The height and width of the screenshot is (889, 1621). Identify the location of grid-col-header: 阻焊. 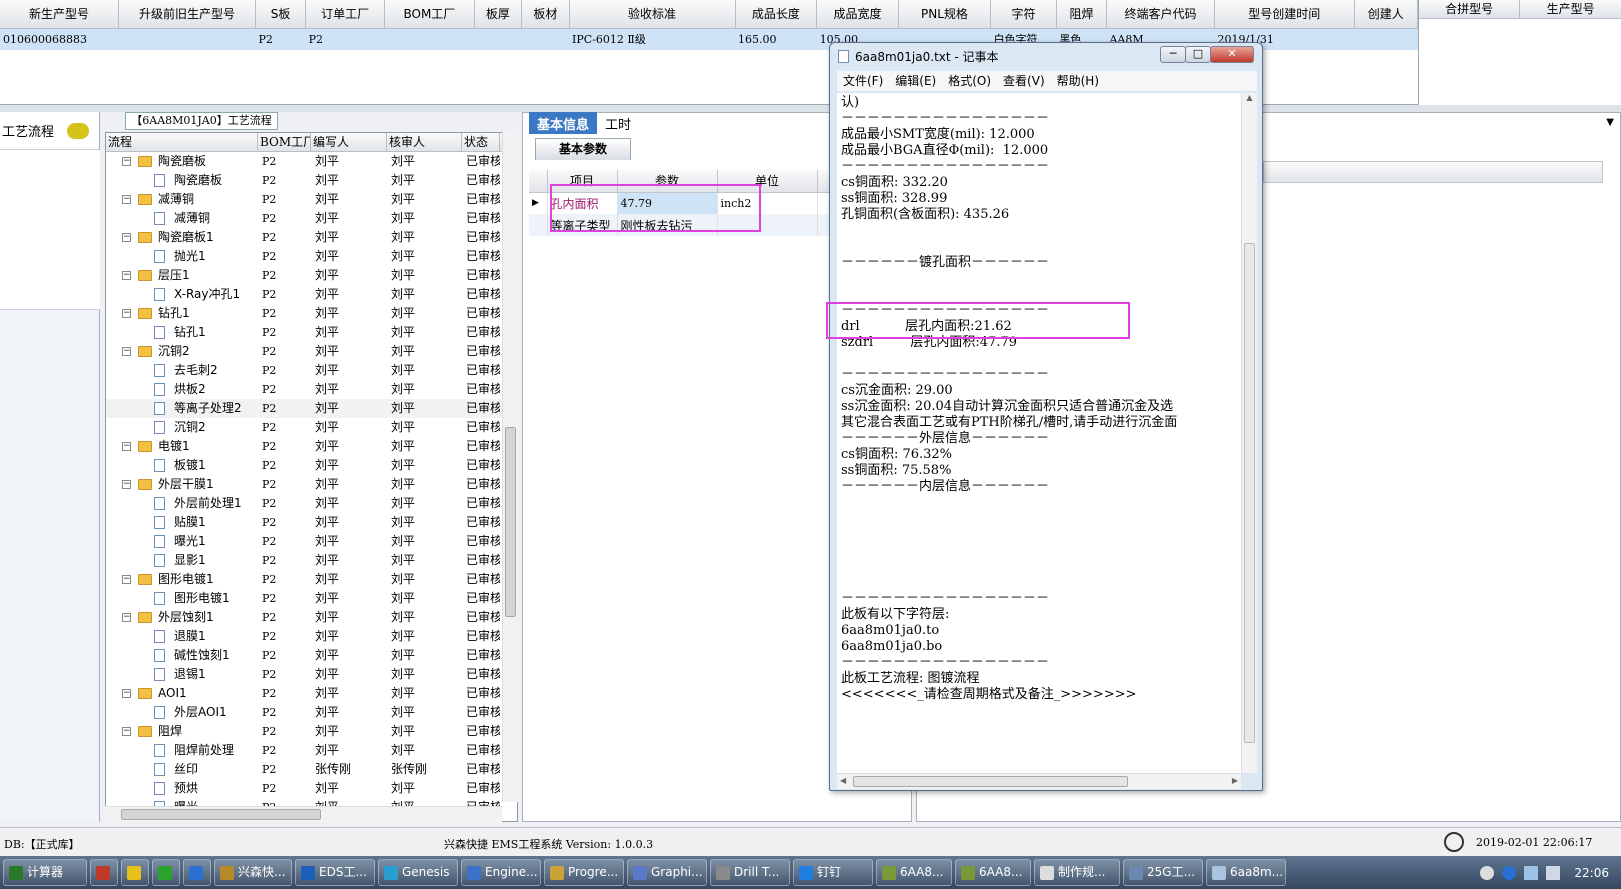
(1081, 14).